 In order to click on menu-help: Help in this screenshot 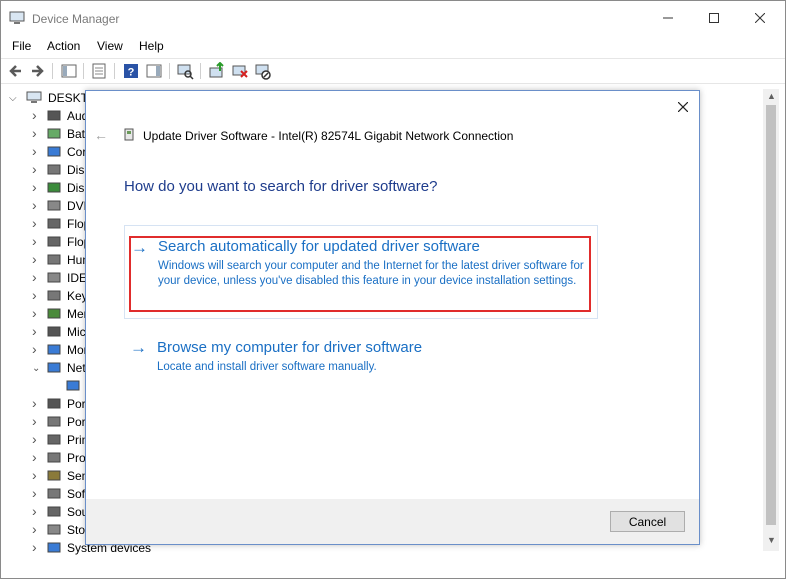, I will do `click(151, 46)`.